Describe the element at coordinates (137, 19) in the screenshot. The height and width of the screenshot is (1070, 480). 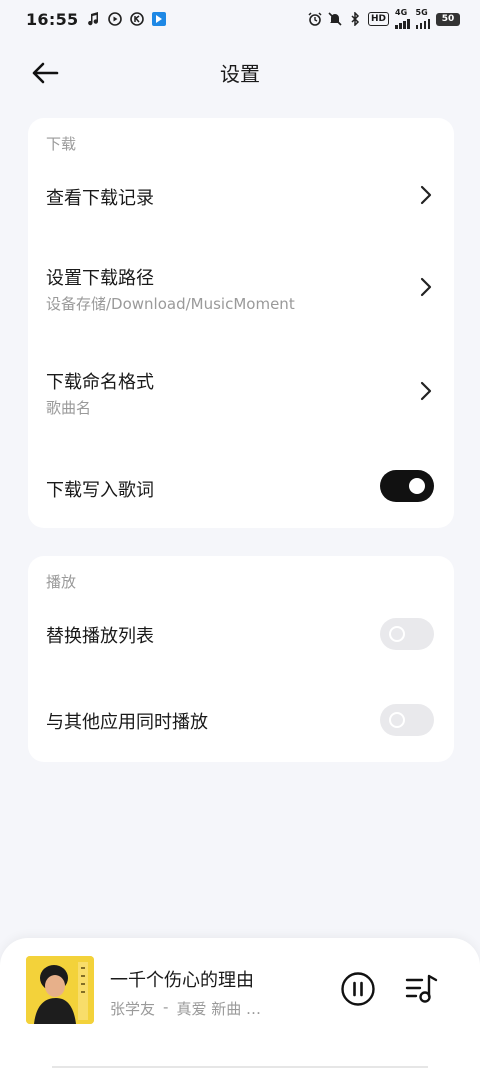
I see `k-circle-icon` at that location.